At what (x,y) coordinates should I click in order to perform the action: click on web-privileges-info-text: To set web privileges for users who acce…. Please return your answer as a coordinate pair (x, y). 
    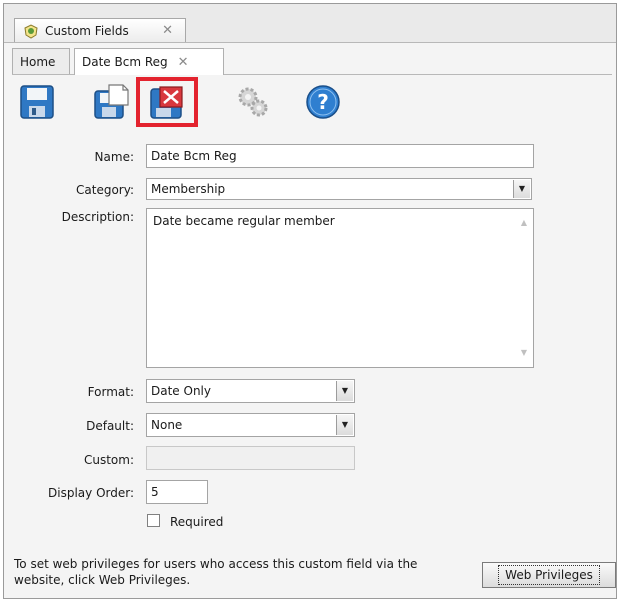
    Looking at the image, I should click on (216, 572).